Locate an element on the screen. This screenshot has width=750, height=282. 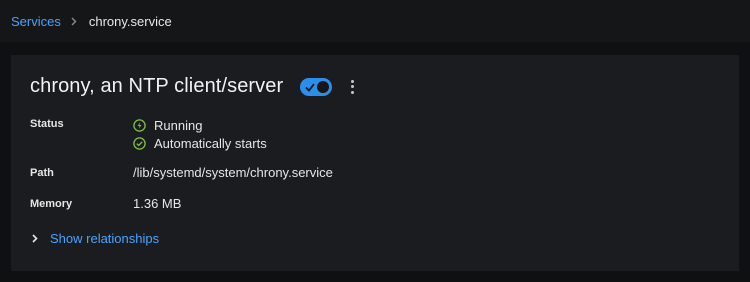
memory-row: Memory 1.36 MB is located at coordinates (105, 203).